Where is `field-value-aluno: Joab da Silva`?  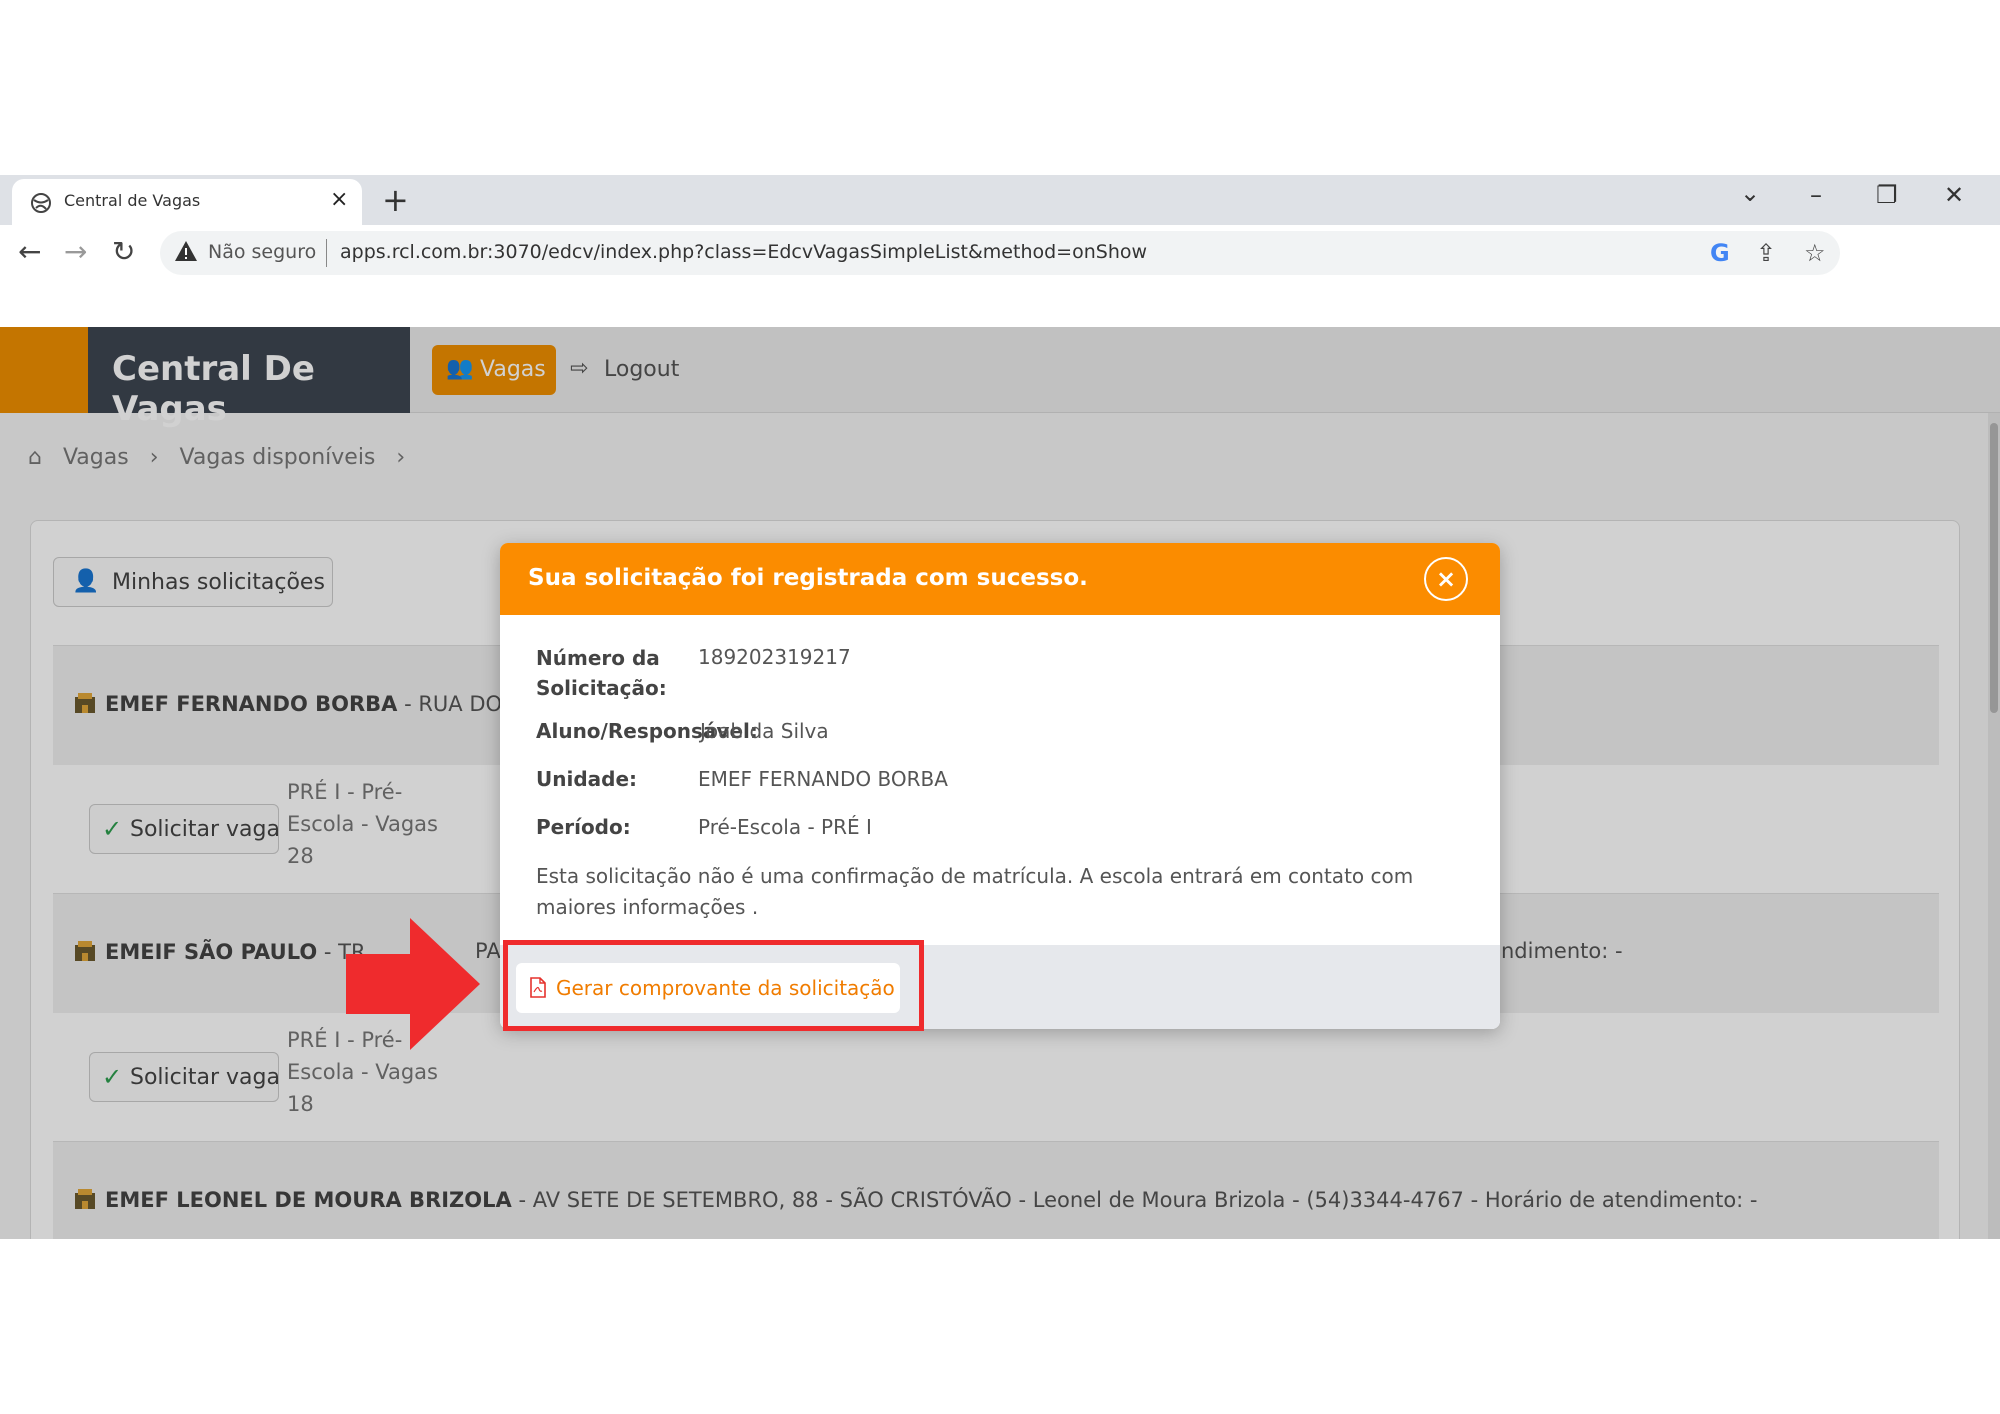
field-value-aluno: Joab da Silva is located at coordinates (764, 731).